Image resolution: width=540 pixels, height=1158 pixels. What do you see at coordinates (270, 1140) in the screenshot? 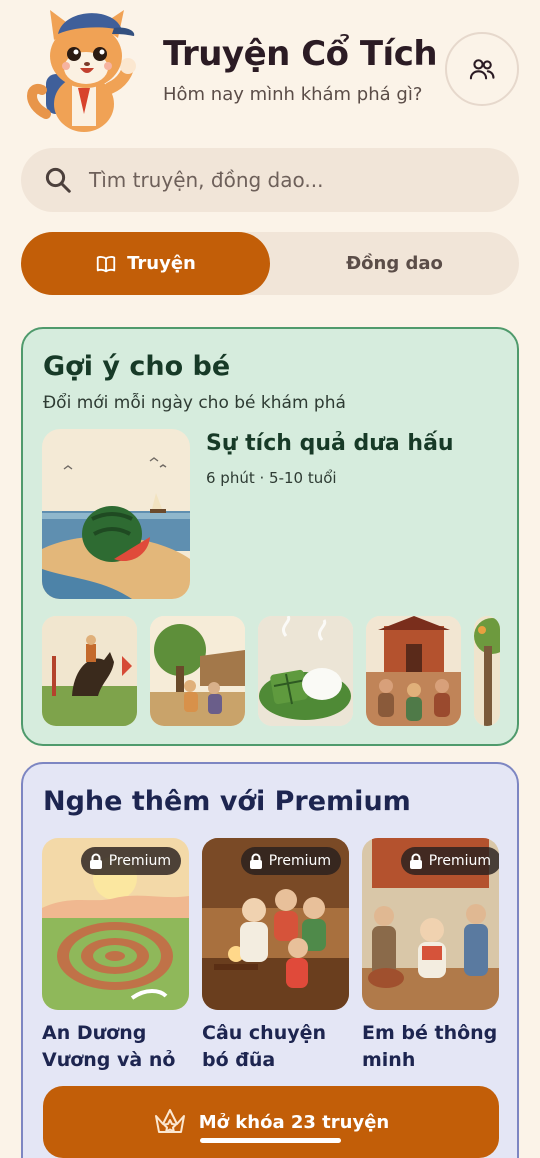
I see `home-indicator` at bounding box center [270, 1140].